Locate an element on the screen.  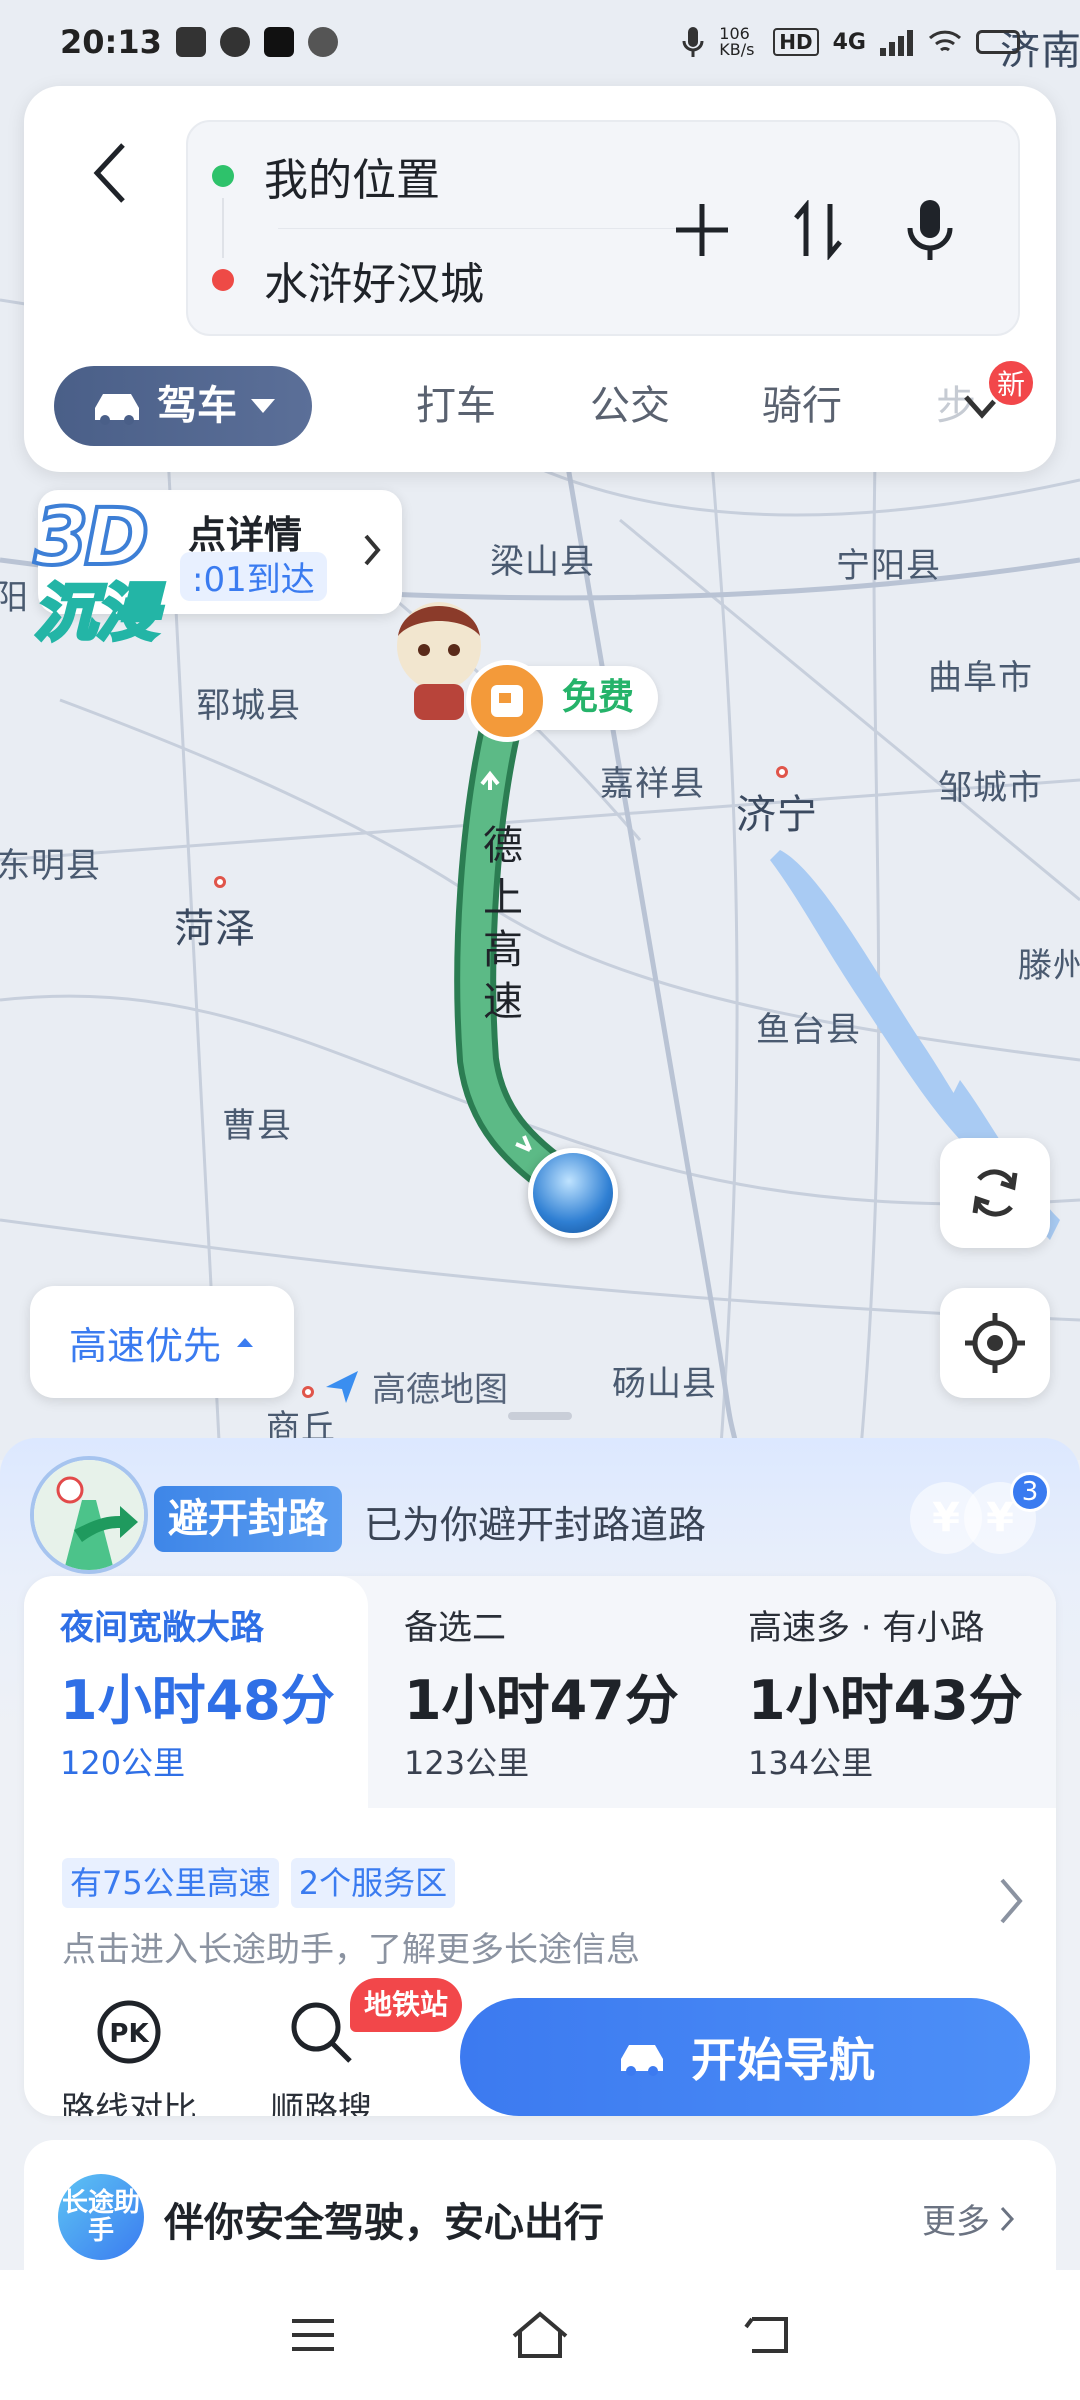
hd-icon: HD is located at coordinates (796, 42).